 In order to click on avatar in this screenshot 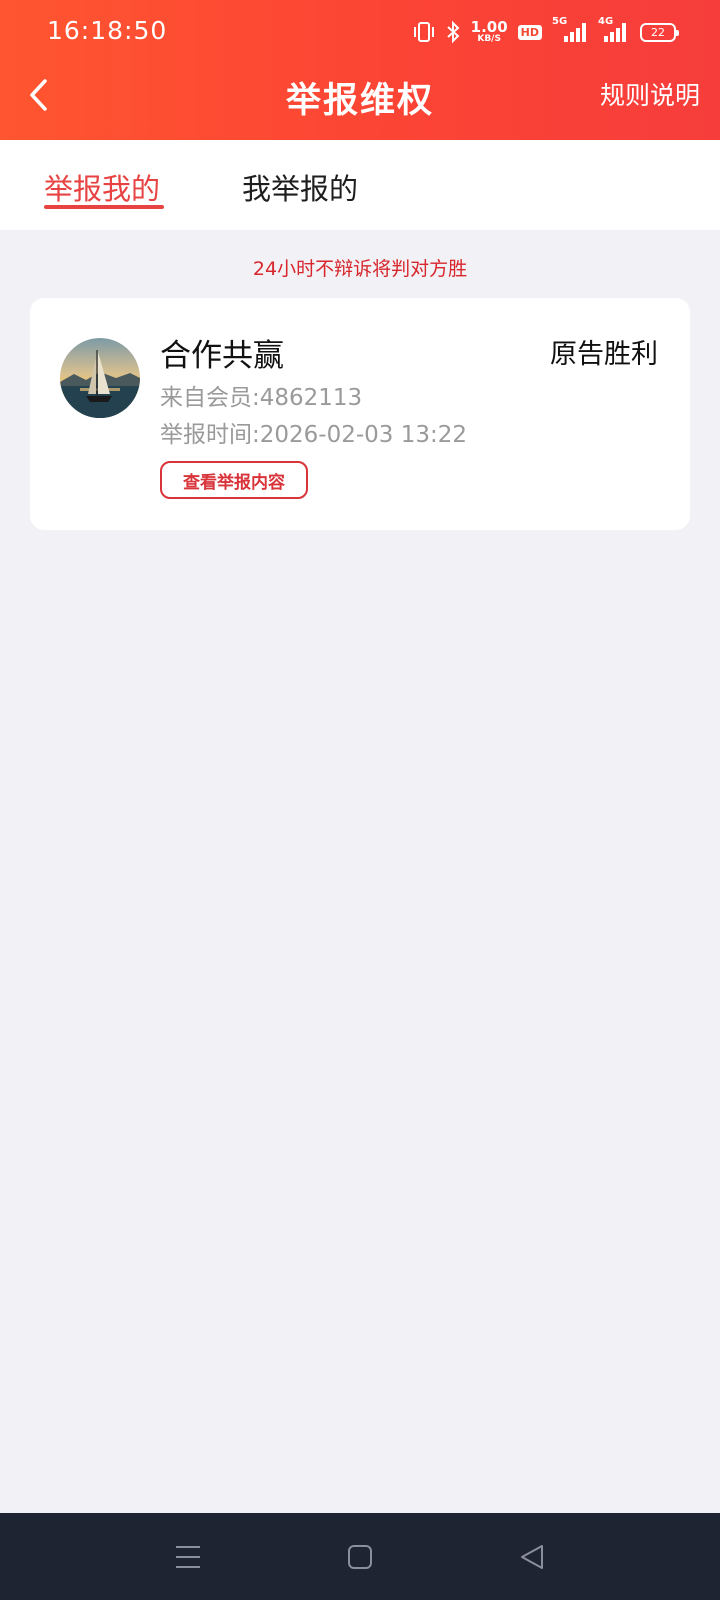, I will do `click(100, 378)`.